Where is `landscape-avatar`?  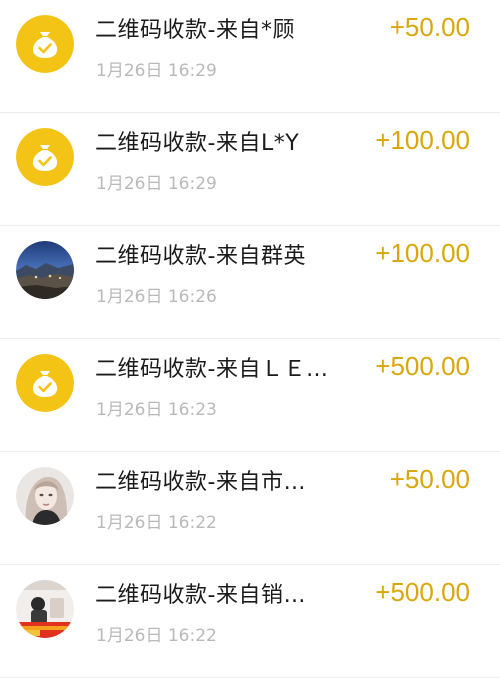 landscape-avatar is located at coordinates (45, 270).